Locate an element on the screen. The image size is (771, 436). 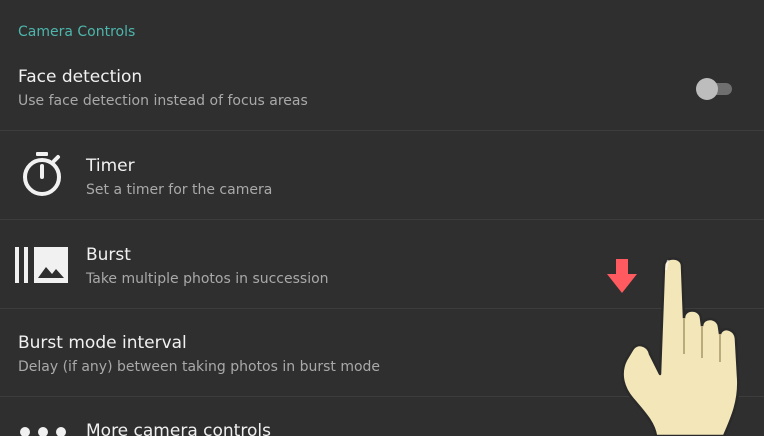
toggle-thumb is located at coordinates (707, 89).